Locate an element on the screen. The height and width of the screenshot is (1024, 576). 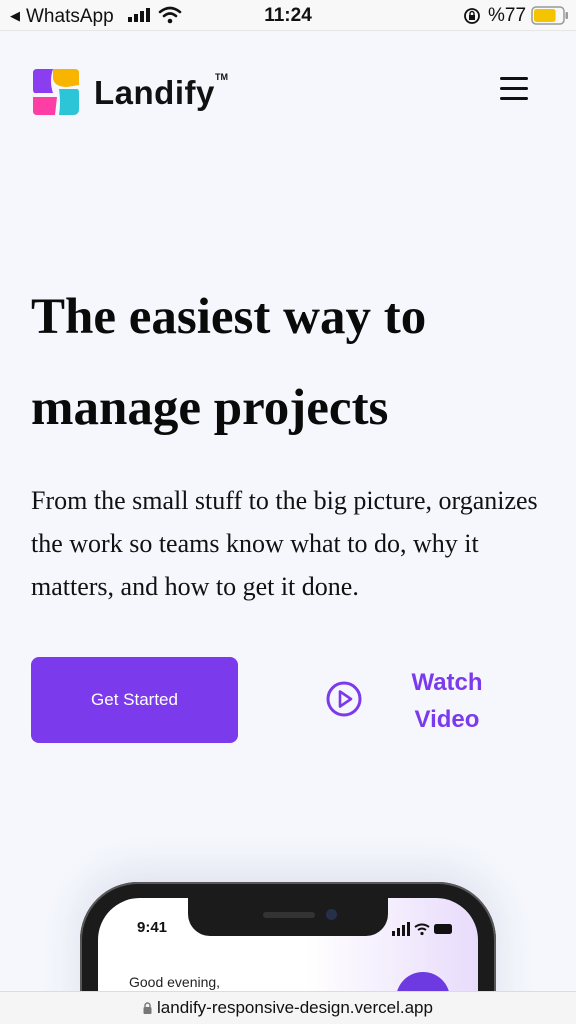
hamburger-menu-icon is located at coordinates (514, 78).